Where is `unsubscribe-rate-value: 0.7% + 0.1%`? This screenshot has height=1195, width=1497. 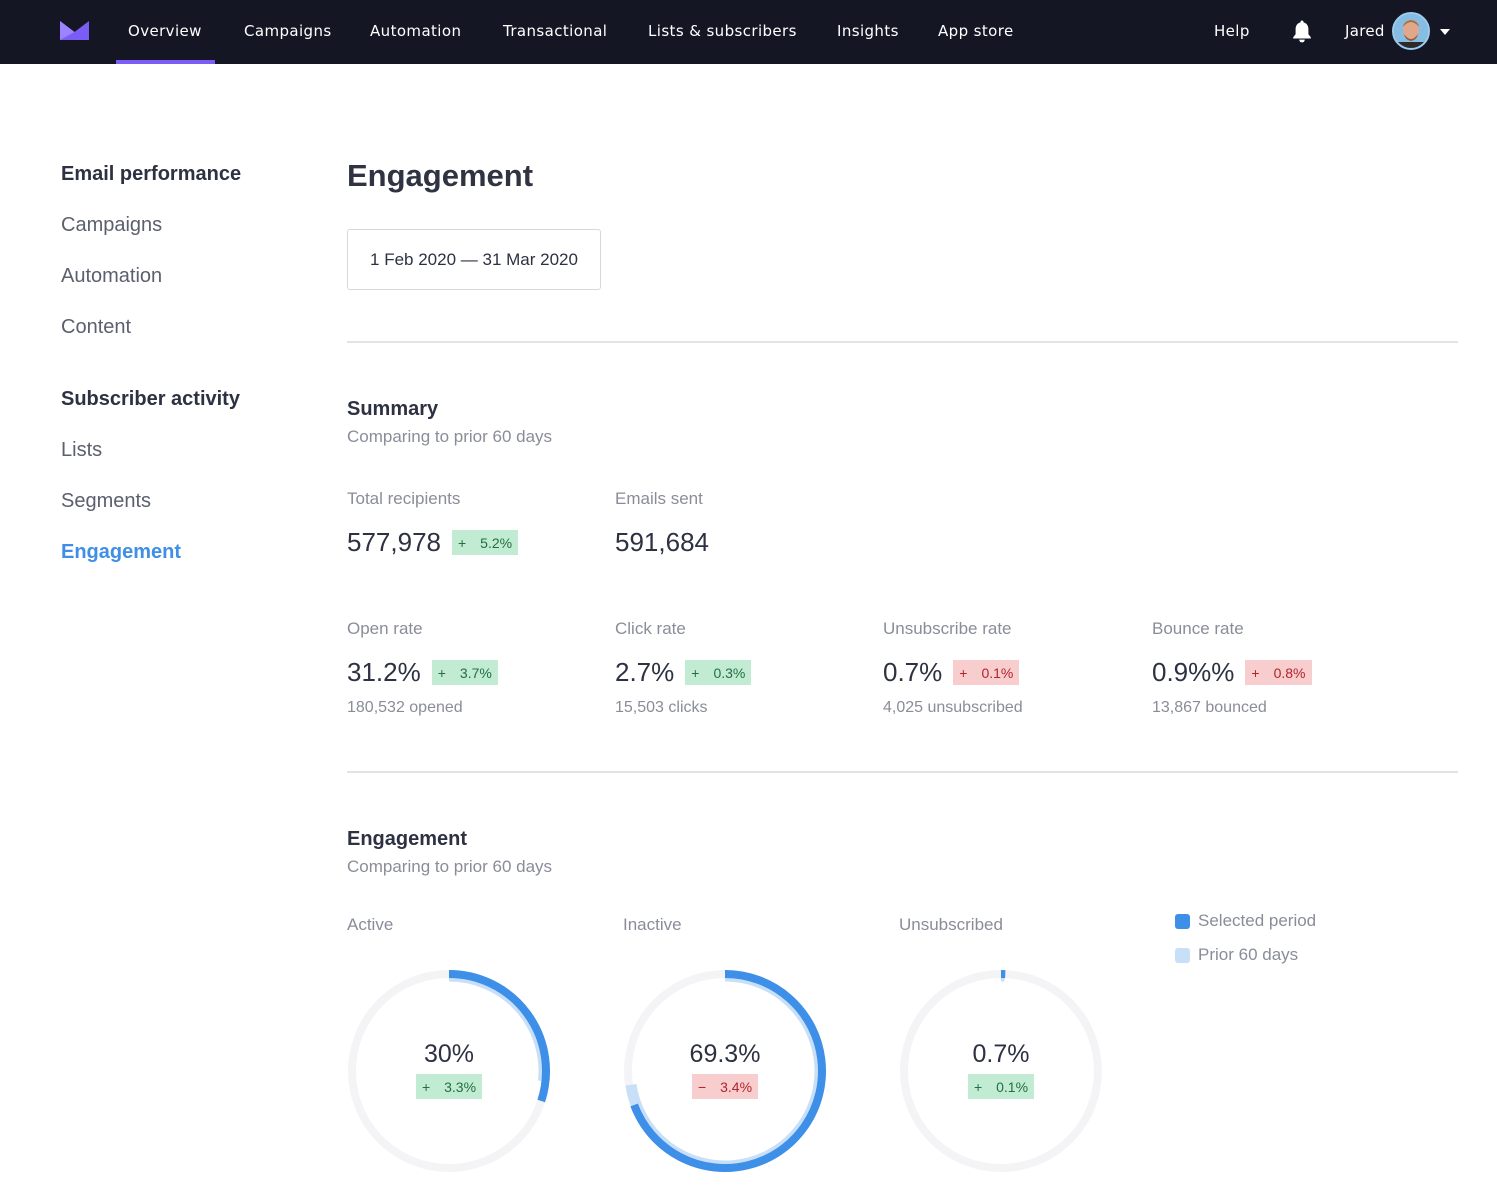
unsubscribe-rate-value: 0.7% + 0.1% is located at coordinates (951, 672).